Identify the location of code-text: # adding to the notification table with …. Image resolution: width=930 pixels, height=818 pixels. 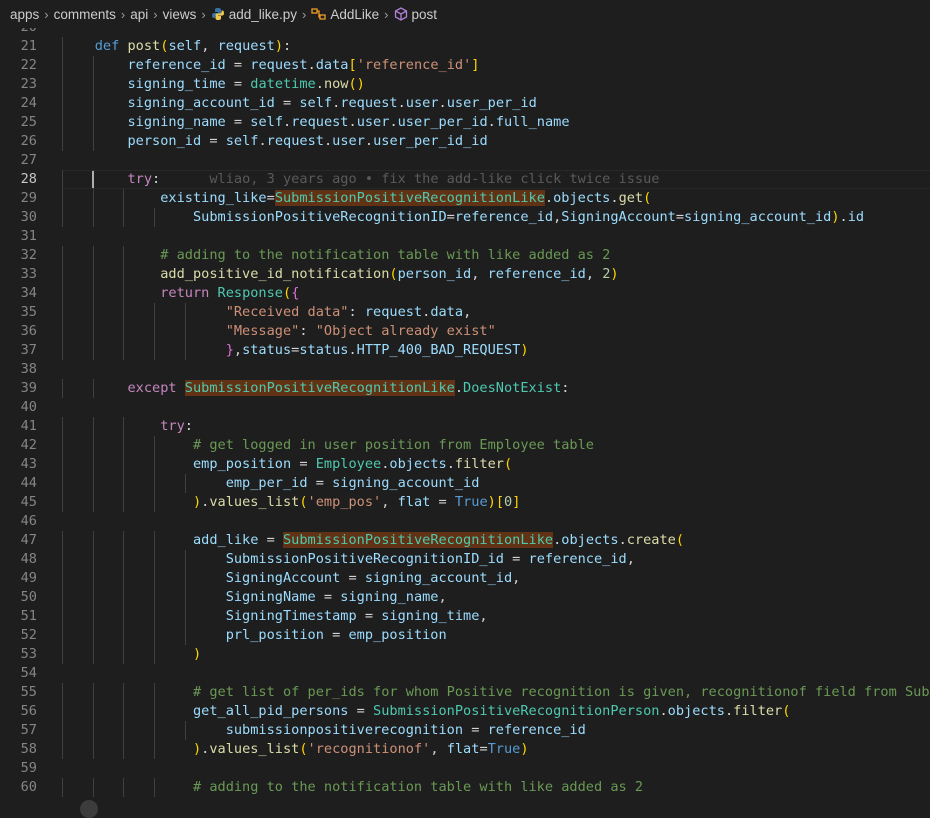
(336, 255).